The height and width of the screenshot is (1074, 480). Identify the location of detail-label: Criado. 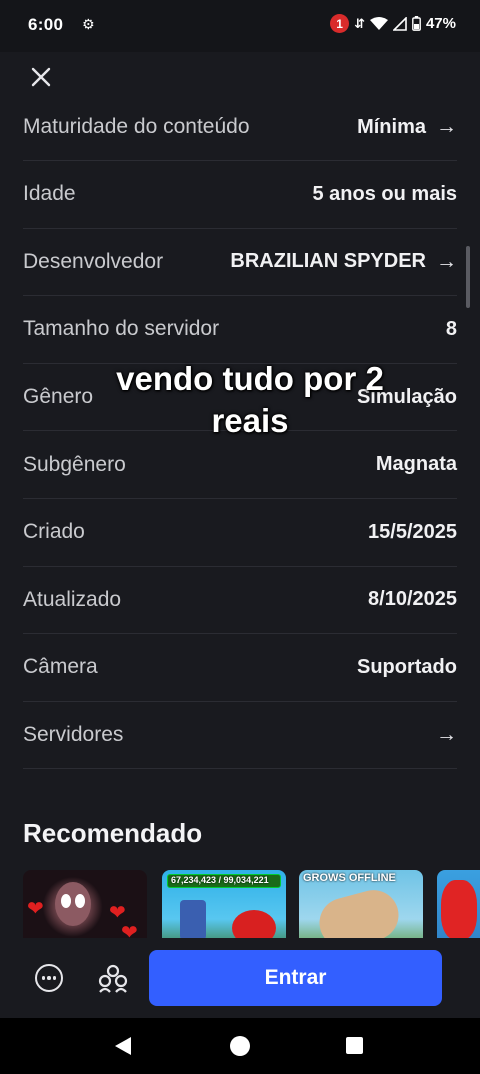
(54, 532).